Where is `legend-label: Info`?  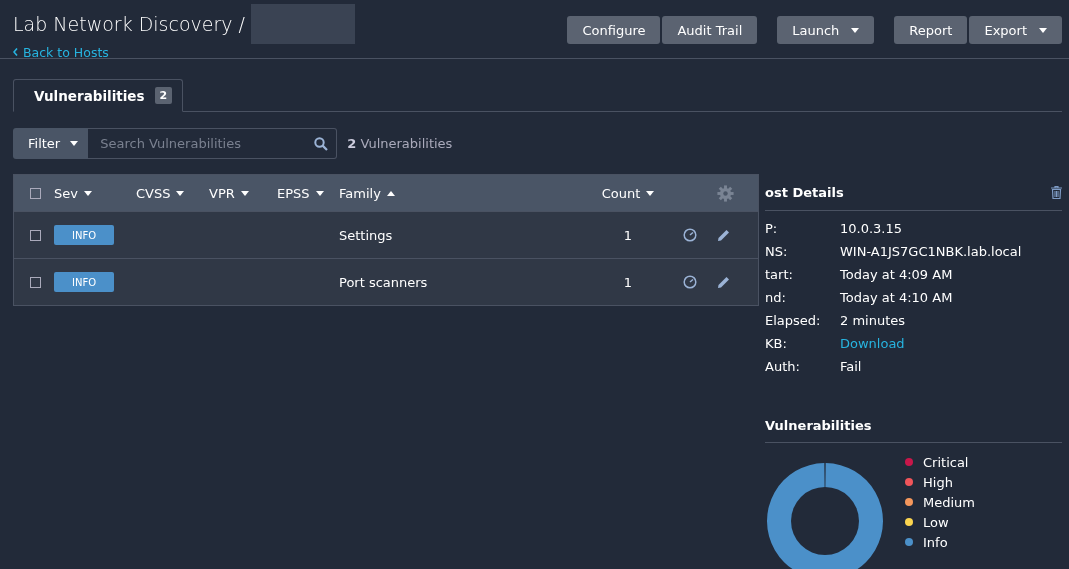 legend-label: Info is located at coordinates (935, 542).